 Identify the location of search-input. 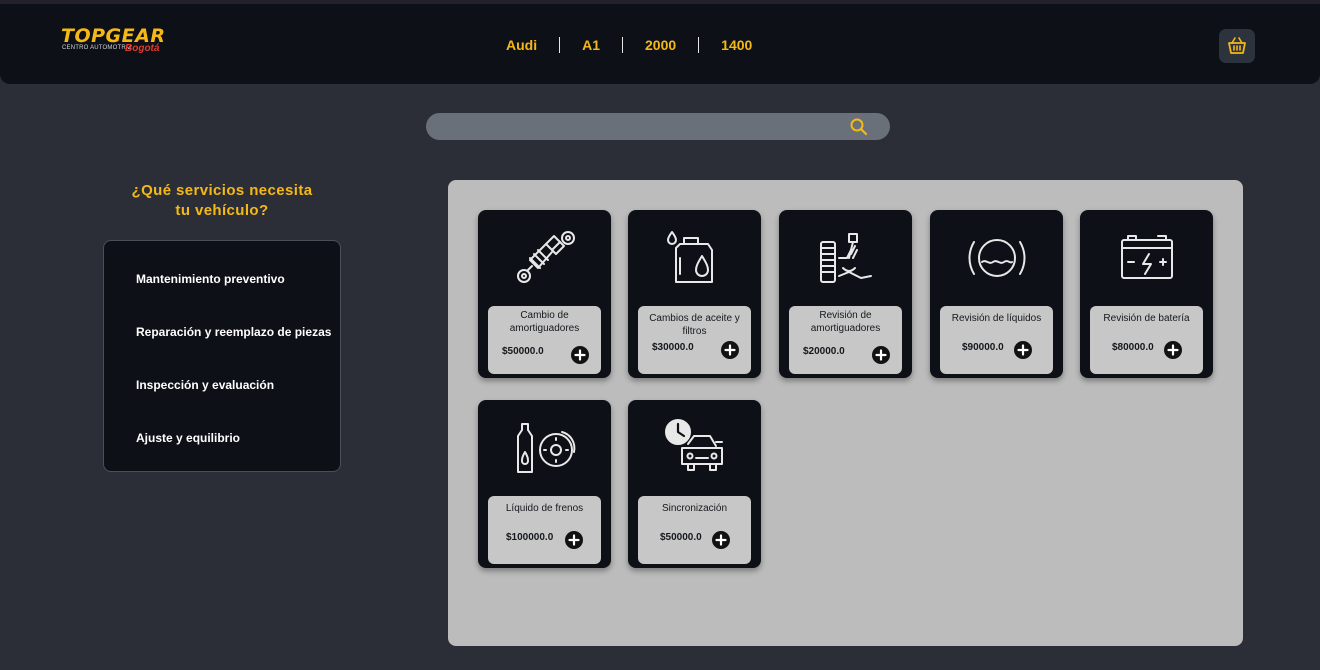
(640, 126).